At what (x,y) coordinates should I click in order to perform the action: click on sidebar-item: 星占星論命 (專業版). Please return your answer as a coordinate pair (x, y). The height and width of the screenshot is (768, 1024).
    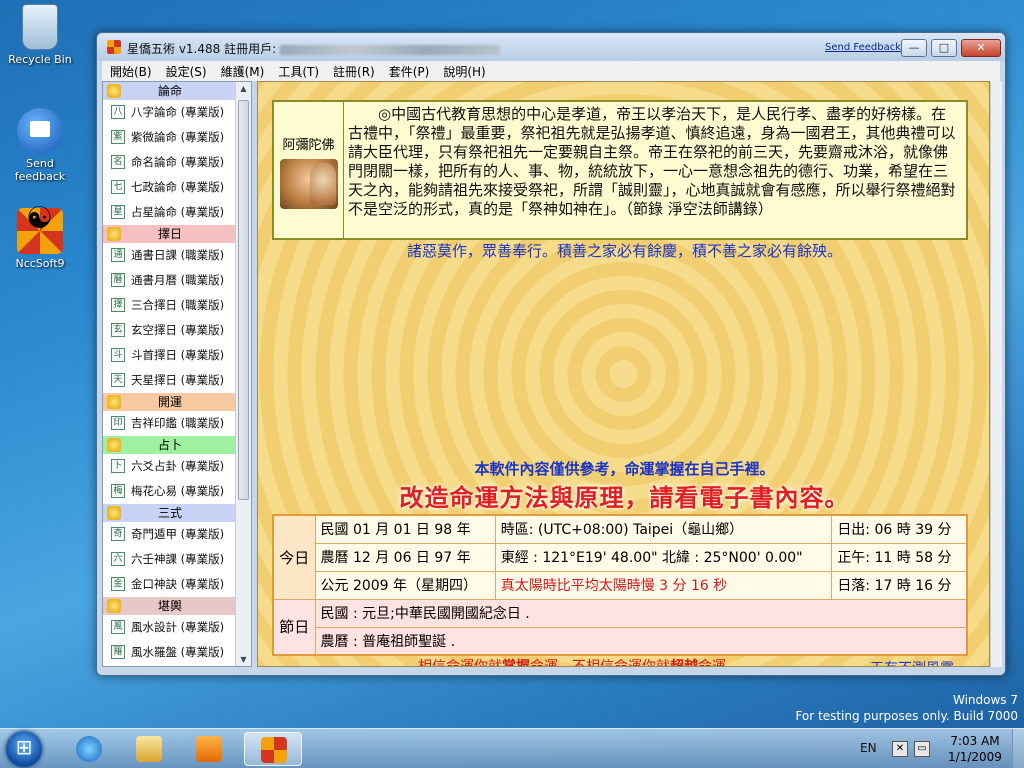
    Looking at the image, I should click on (170, 212).